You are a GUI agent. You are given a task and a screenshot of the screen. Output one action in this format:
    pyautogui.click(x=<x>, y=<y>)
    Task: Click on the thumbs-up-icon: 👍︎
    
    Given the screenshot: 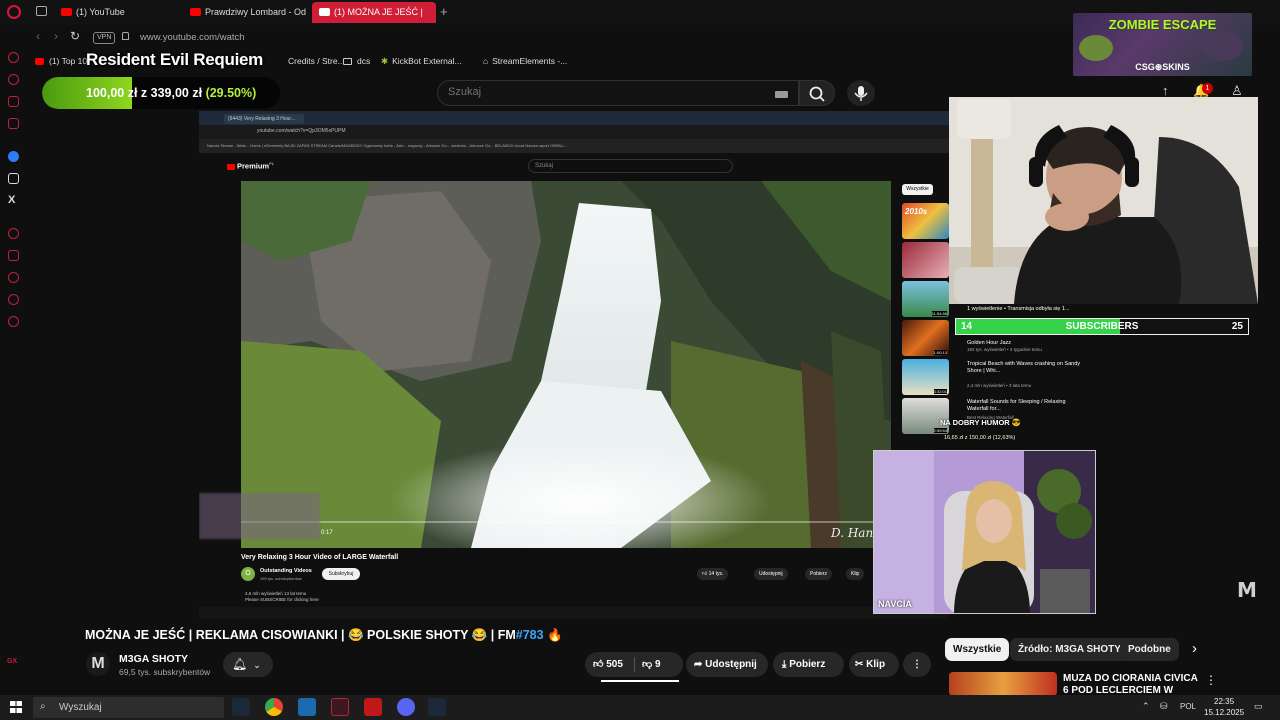 What is the action you would take?
    pyautogui.click(x=705, y=574)
    